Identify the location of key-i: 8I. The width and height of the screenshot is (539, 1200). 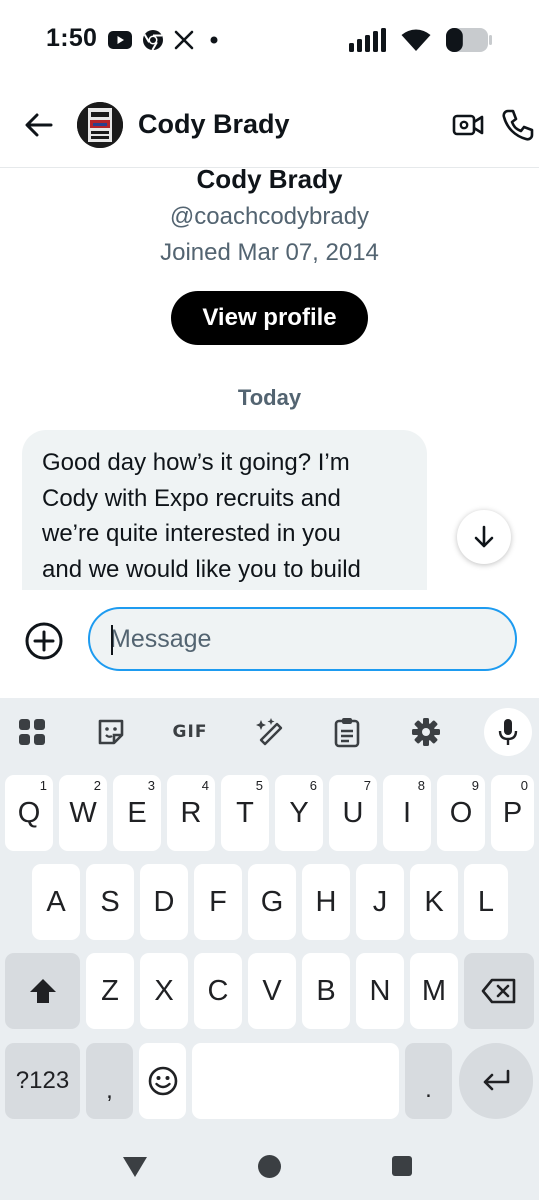
(407, 813).